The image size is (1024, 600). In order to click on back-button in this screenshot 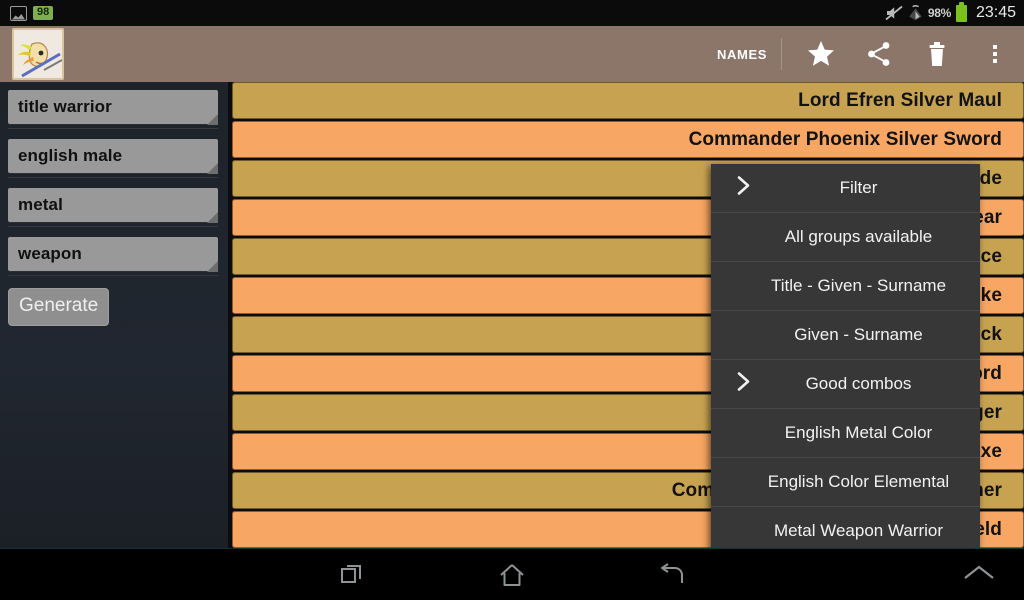, I will do `click(672, 574)`.